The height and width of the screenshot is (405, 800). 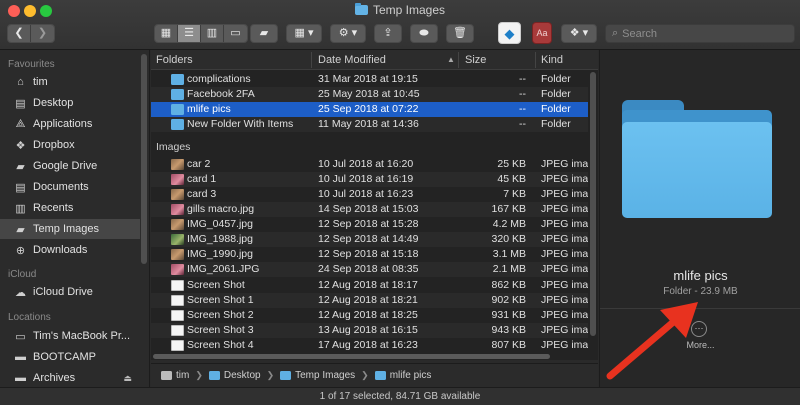 What do you see at coordinates (424, 33) in the screenshot?
I see `edit-tags-button: ⬬` at bounding box center [424, 33].